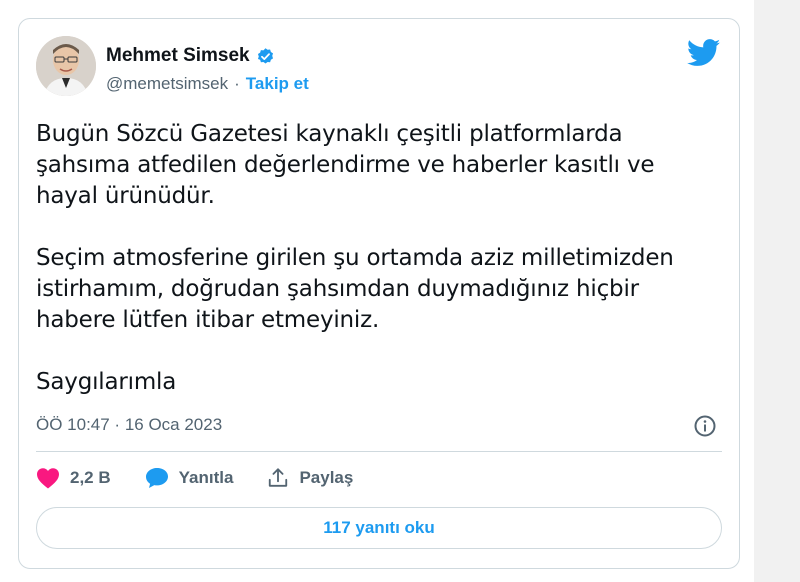  I want to click on twitter-bird-icon, so click(703, 53).